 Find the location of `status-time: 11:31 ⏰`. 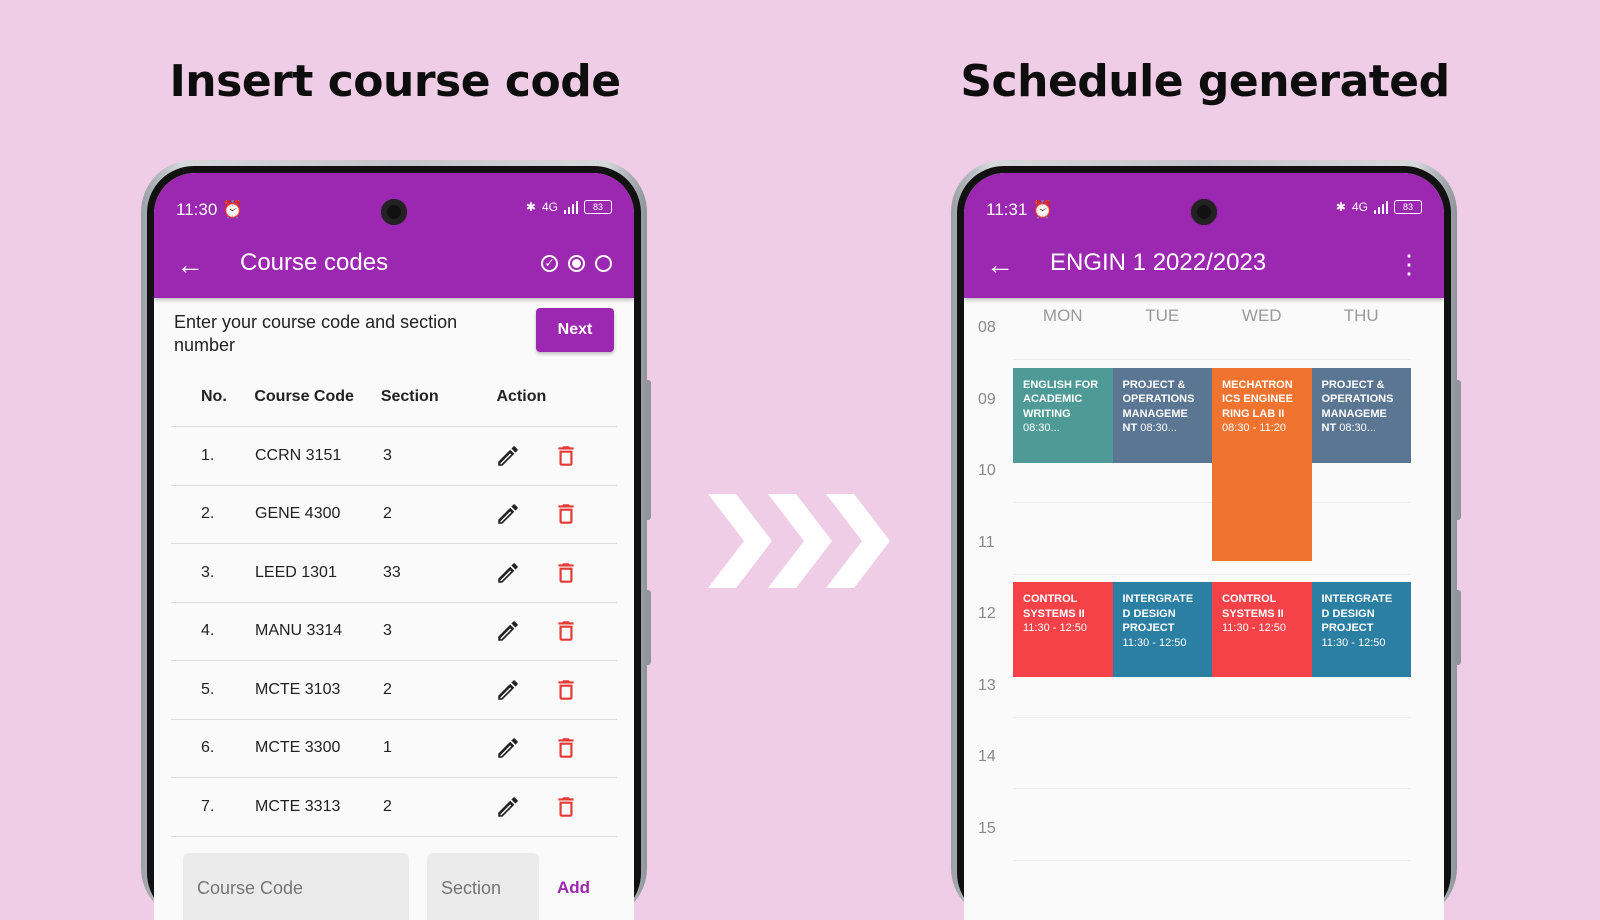

status-time: 11:31 ⏰ is located at coordinates (1020, 209).